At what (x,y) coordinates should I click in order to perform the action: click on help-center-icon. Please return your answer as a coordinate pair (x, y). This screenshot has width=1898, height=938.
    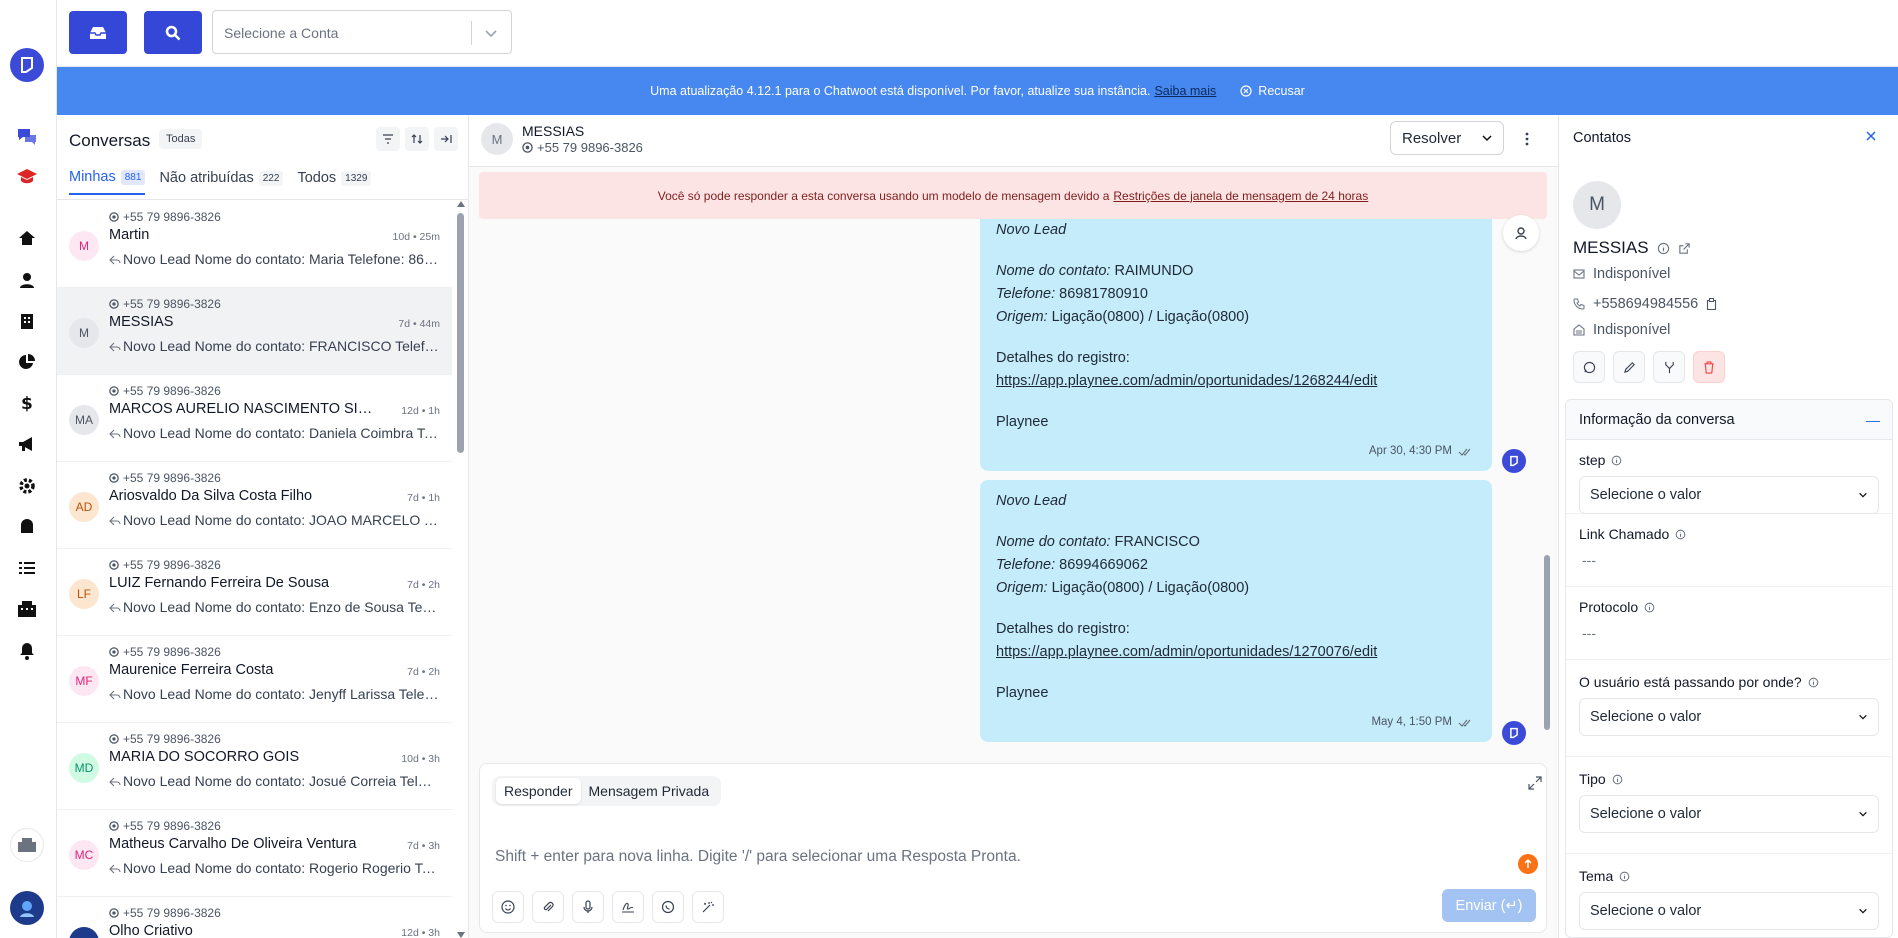
    Looking at the image, I should click on (27, 527).